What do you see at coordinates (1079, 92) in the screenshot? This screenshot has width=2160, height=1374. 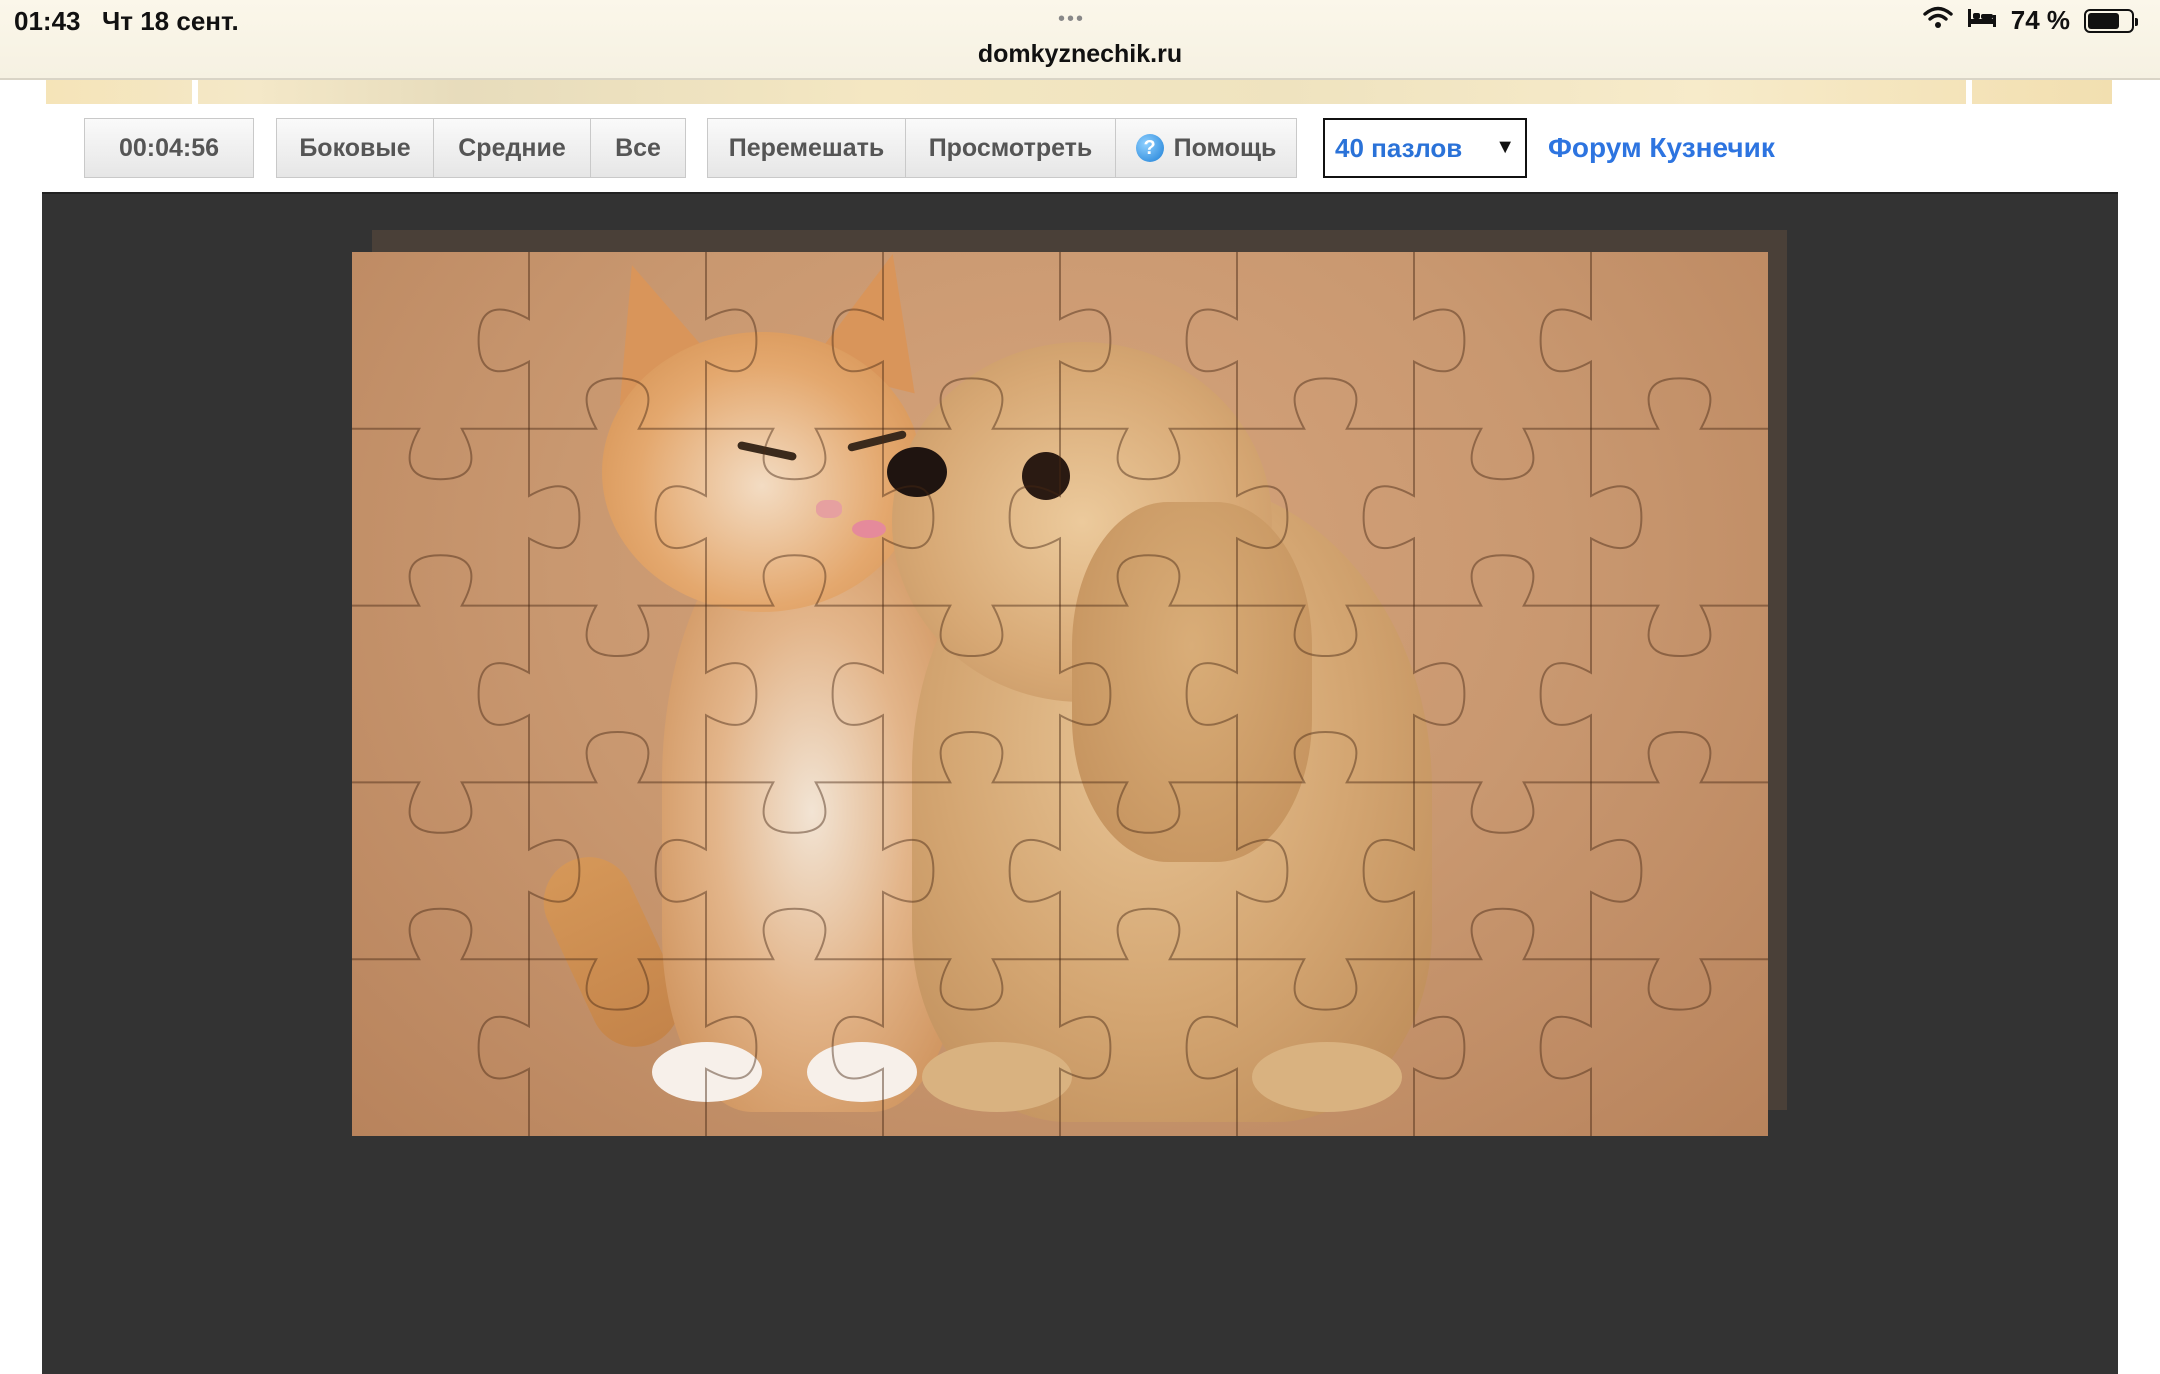 I see `header-decoration` at bounding box center [1079, 92].